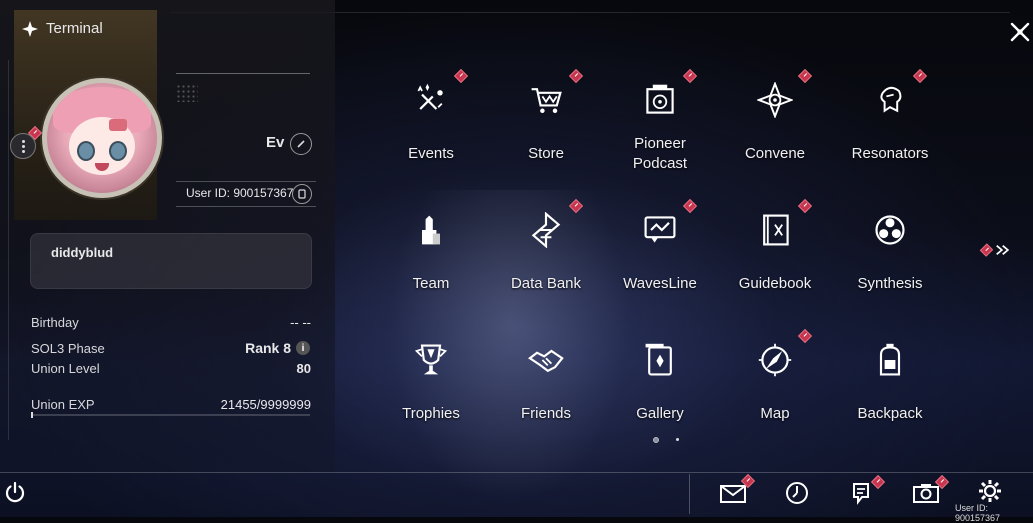  Describe the element at coordinates (775, 413) in the screenshot. I see `menu-item-label: Map` at that location.